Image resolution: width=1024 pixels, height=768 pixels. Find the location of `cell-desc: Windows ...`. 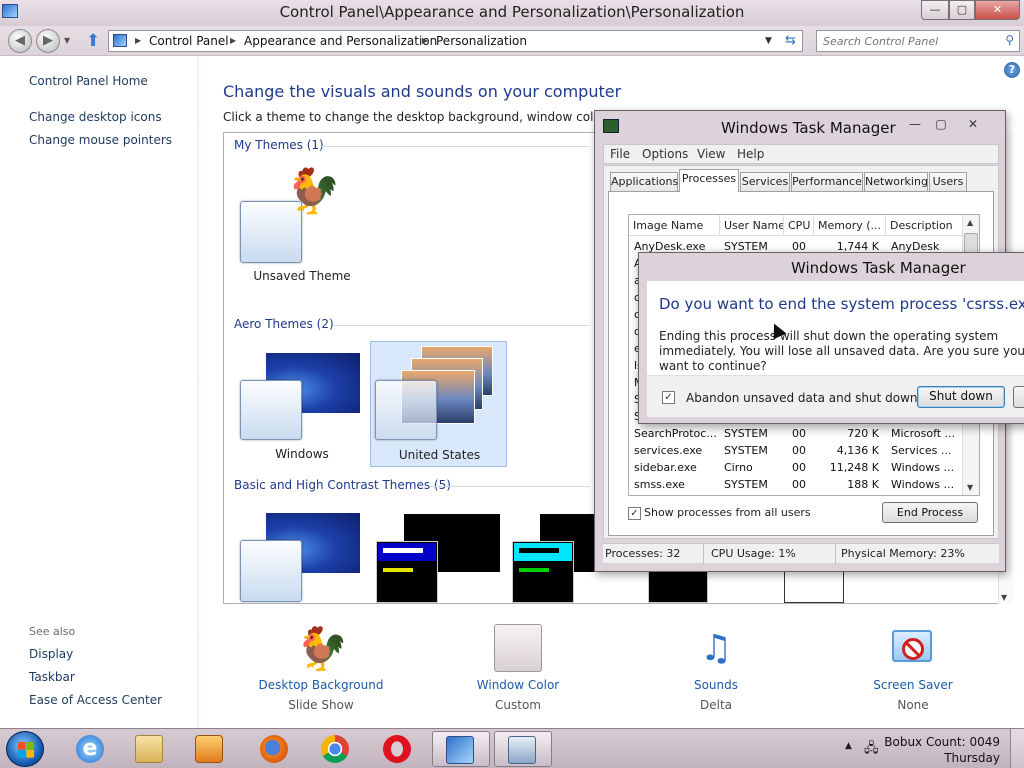

cell-desc: Windows ... is located at coordinates (923, 467).